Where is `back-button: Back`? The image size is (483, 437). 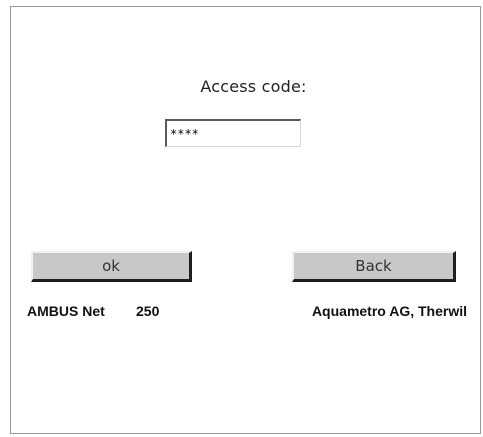 back-button: Back is located at coordinates (374, 266).